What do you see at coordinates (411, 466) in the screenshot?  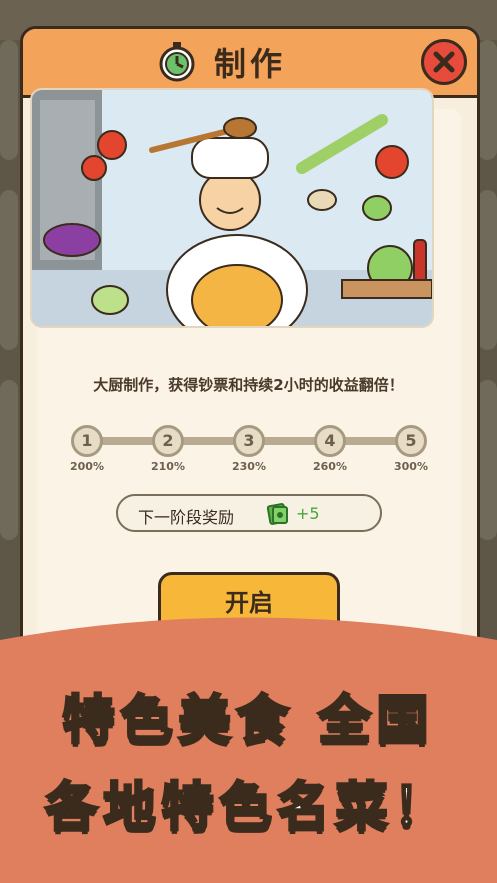 I see `stage-percent-5: 300%` at bounding box center [411, 466].